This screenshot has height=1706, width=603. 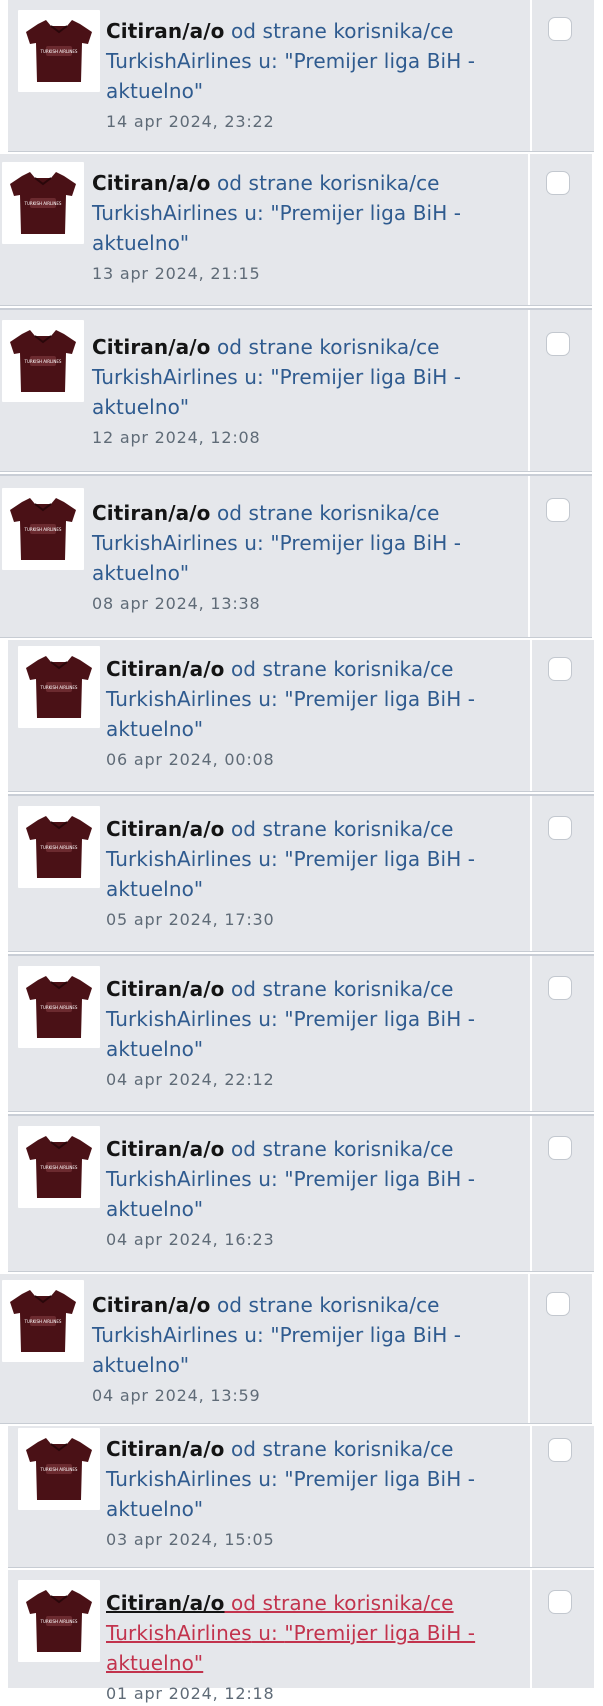 I want to click on notification-time: 08 apr 2024, 13:38, so click(x=176, y=603).